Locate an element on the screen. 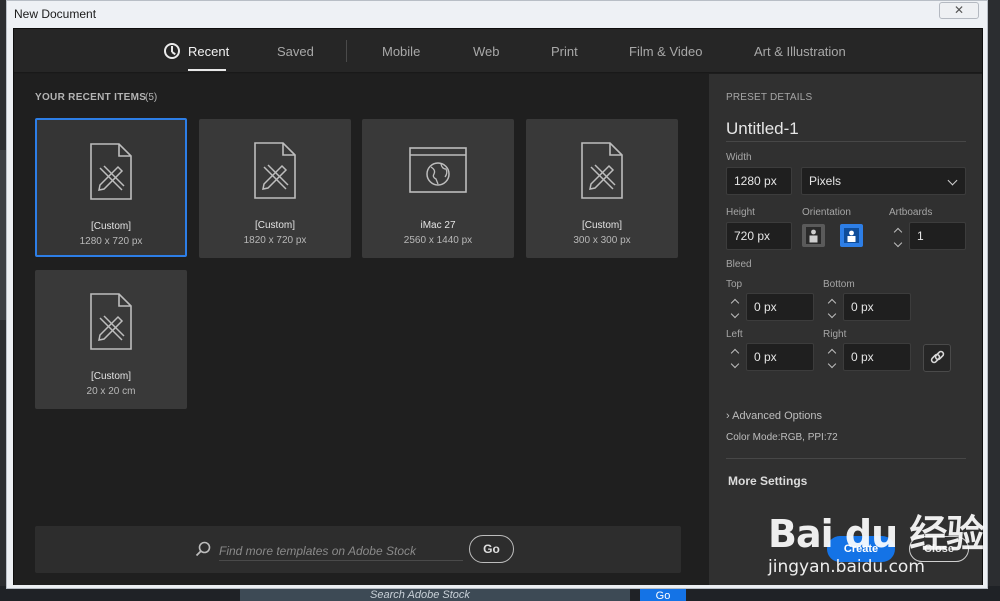 This screenshot has height=601, width=1000. watermark-url: jingyan.baidu.com is located at coordinates (846, 567).